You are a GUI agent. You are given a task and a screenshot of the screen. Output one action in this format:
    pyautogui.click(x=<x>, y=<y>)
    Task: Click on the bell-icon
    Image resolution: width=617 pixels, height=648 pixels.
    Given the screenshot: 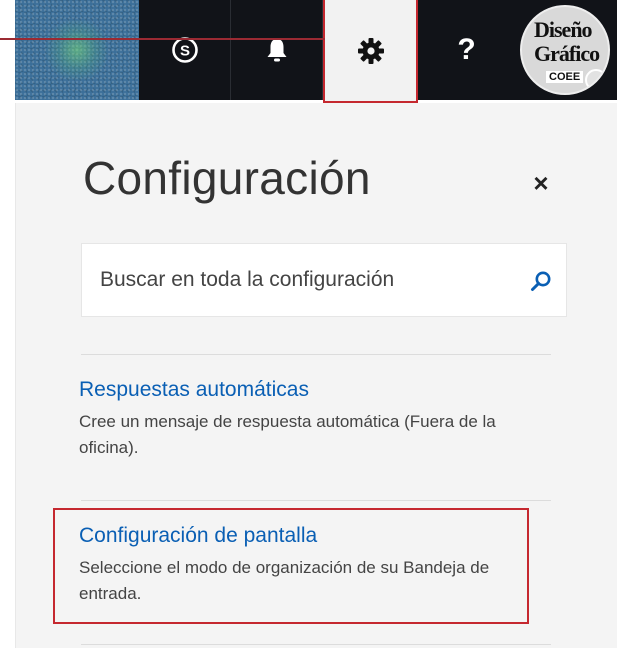 What is the action you would take?
    pyautogui.click(x=276, y=50)
    